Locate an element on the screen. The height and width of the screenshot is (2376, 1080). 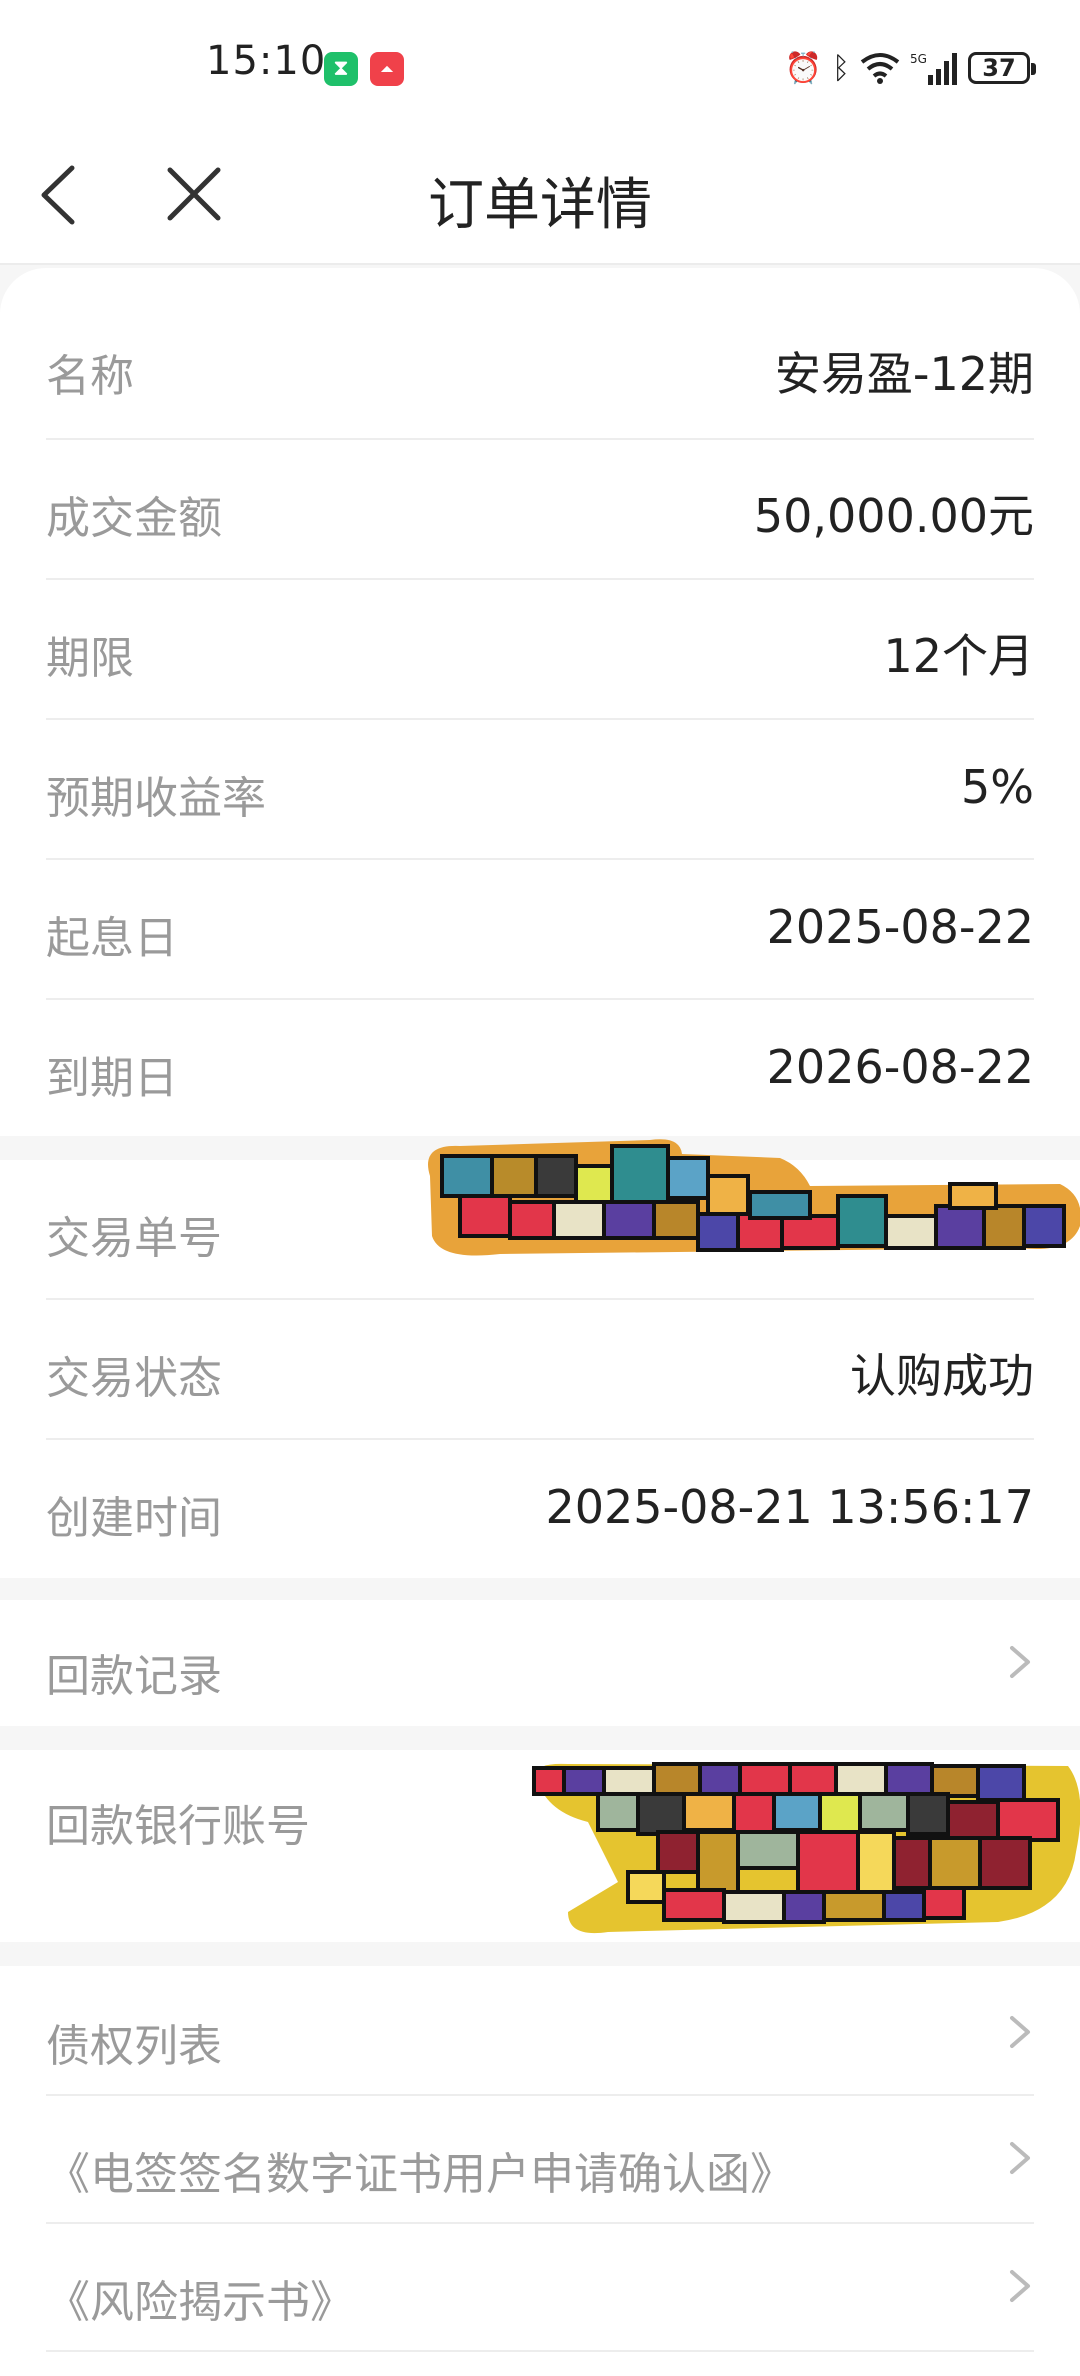
repayment-record-card: 回款记录 is located at coordinates (540, 1663).